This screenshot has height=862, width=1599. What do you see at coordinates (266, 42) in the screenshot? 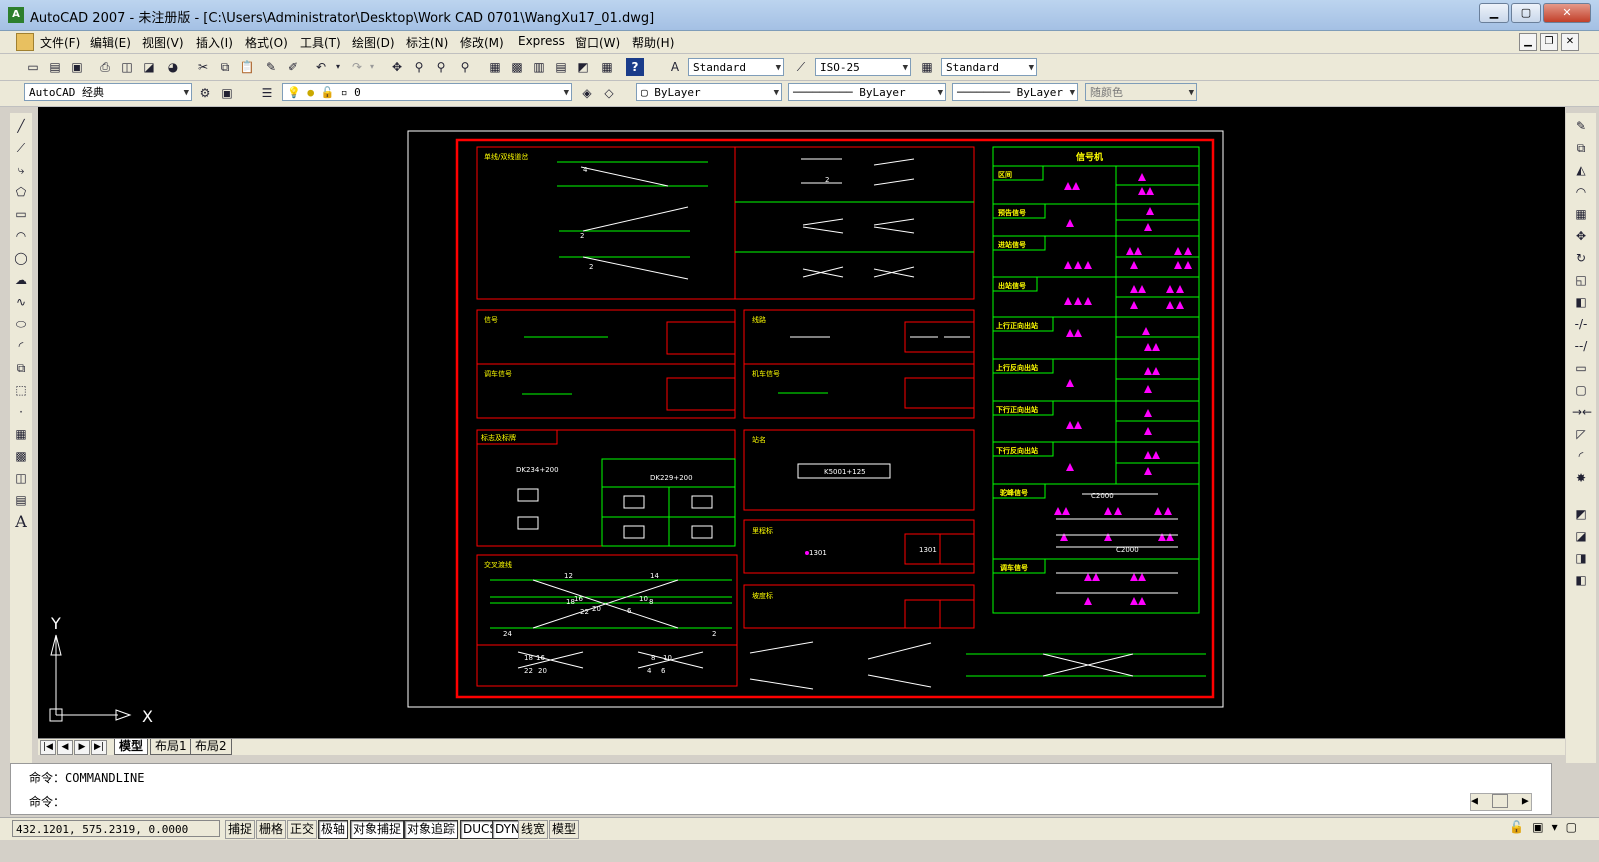
I see `menu-format: 格式(O)` at bounding box center [266, 42].